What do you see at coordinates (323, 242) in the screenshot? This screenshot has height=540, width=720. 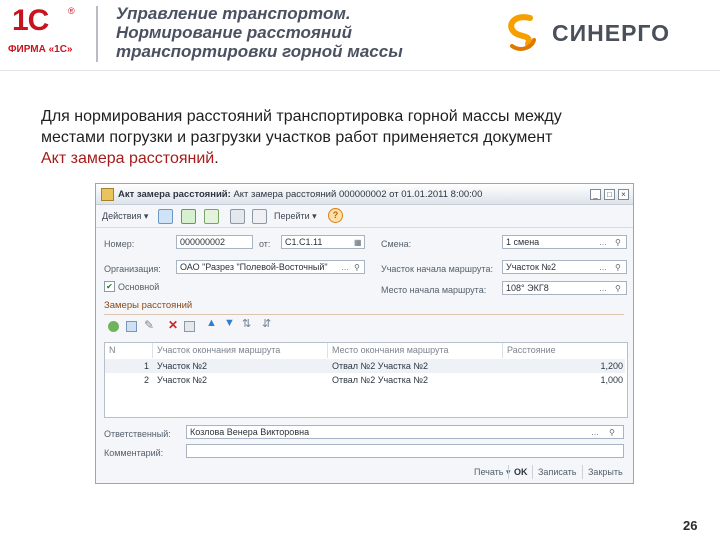 I see `date-field: С1.С1.11 ▦` at bounding box center [323, 242].